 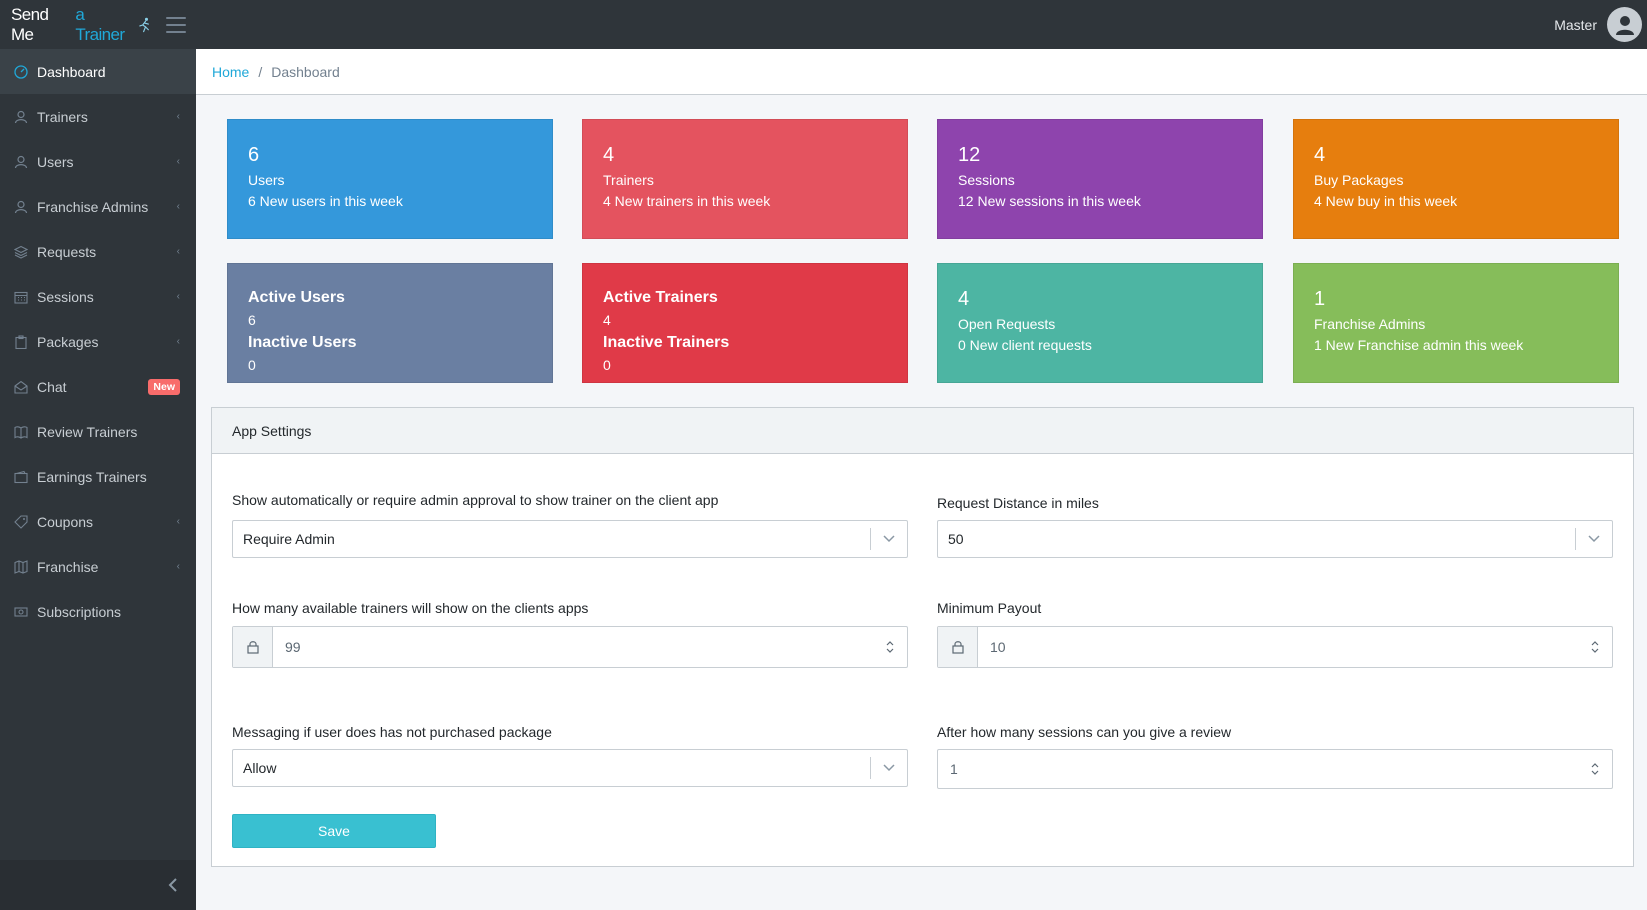 What do you see at coordinates (1320, 299) in the screenshot?
I see `card-number: 1` at bounding box center [1320, 299].